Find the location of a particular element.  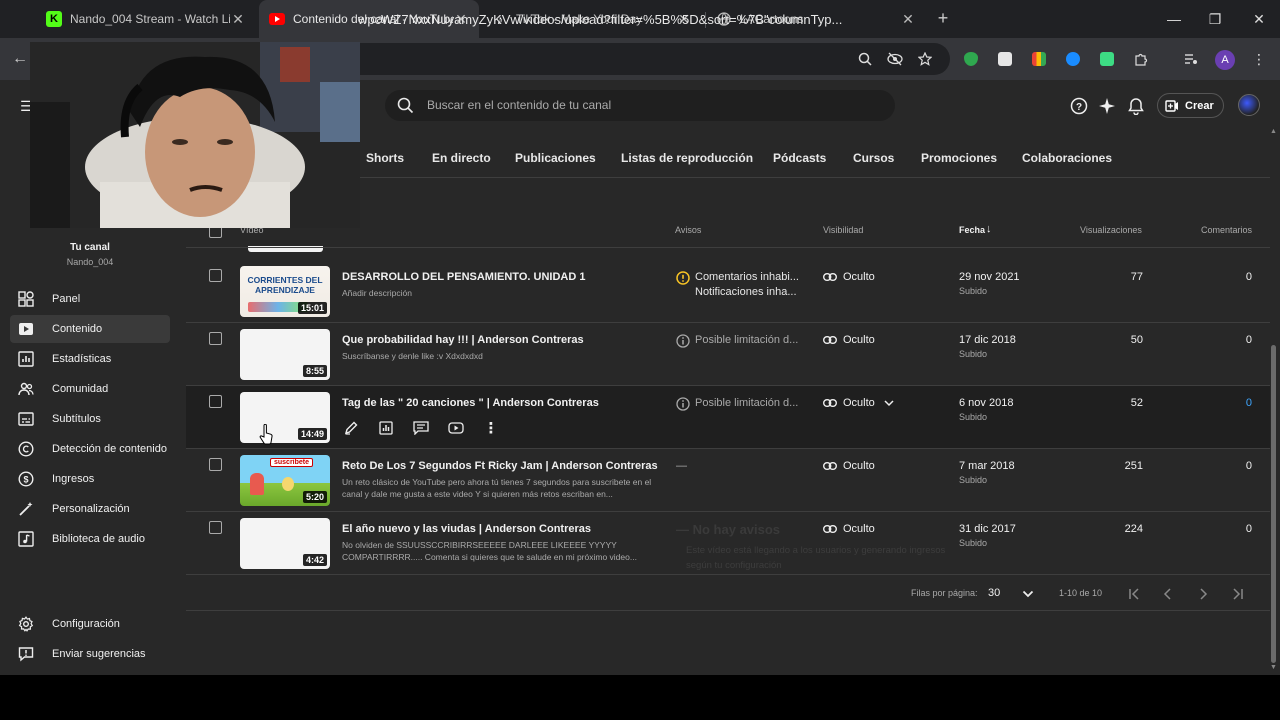

comments-icon is located at coordinates (421, 428).